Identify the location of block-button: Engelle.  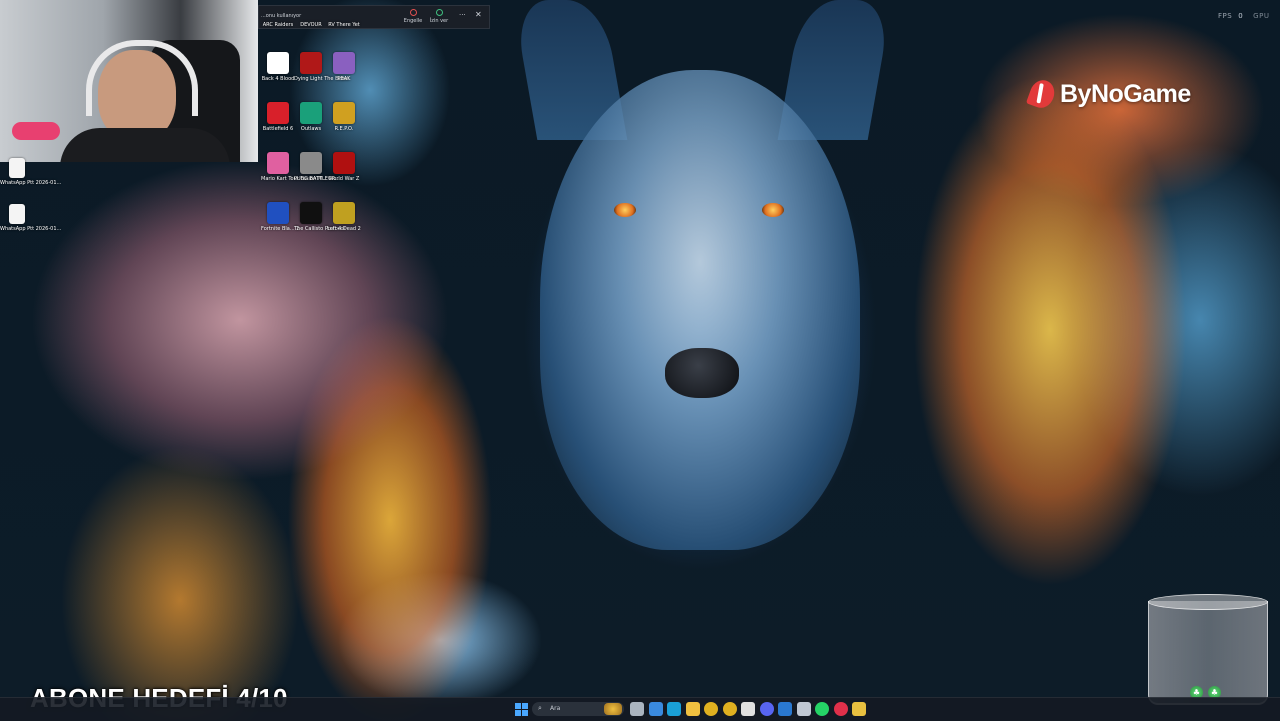
(413, 16).